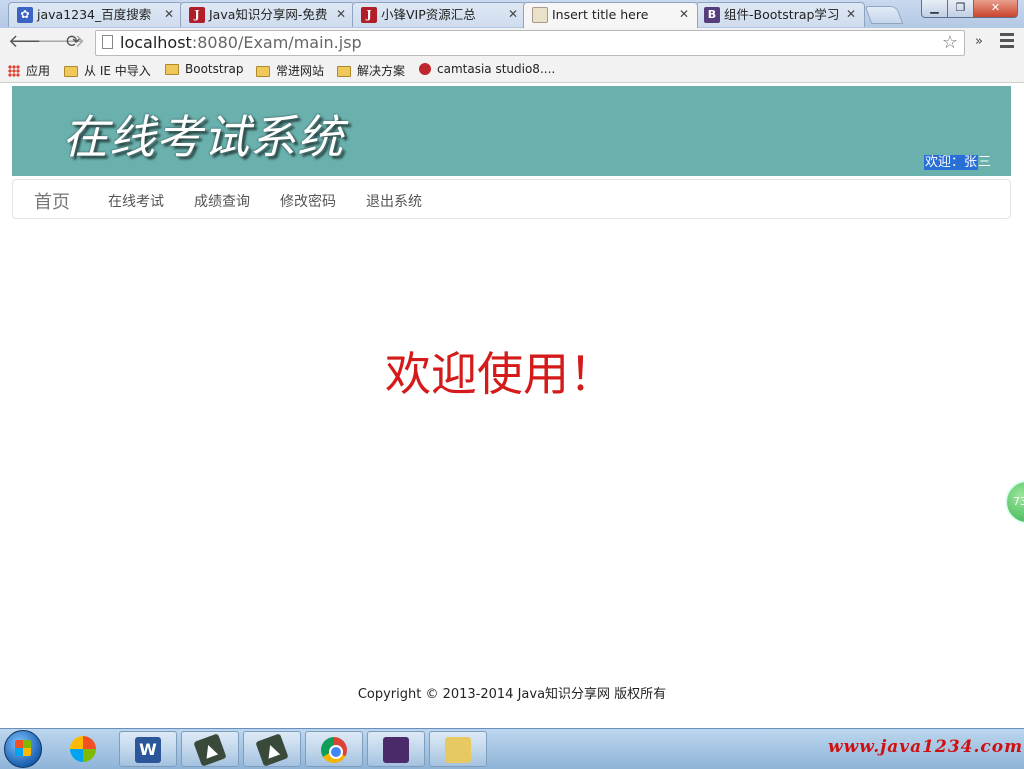  I want to click on tab-baidu-search: ✿ java1234_百度搜索 ✕, so click(95, 14).